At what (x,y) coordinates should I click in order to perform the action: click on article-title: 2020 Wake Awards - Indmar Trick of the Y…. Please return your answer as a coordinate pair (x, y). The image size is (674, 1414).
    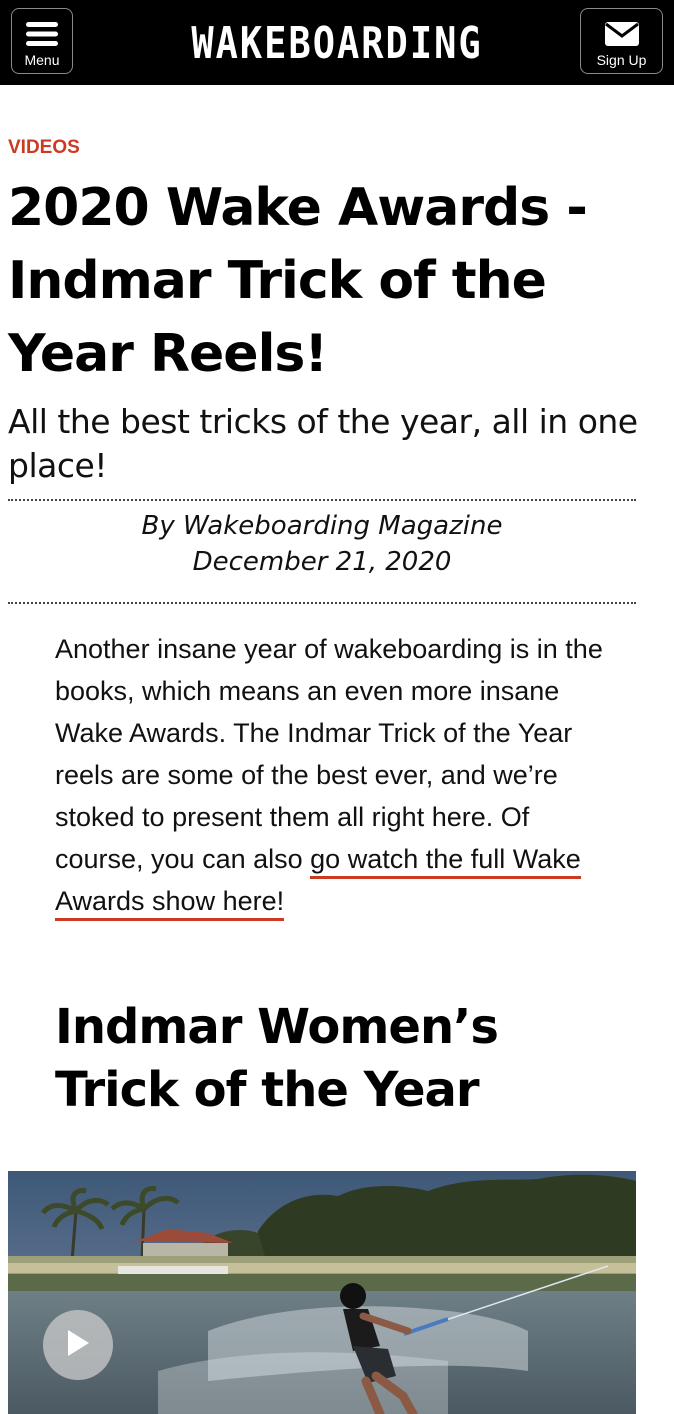
    Looking at the image, I should click on (298, 281).